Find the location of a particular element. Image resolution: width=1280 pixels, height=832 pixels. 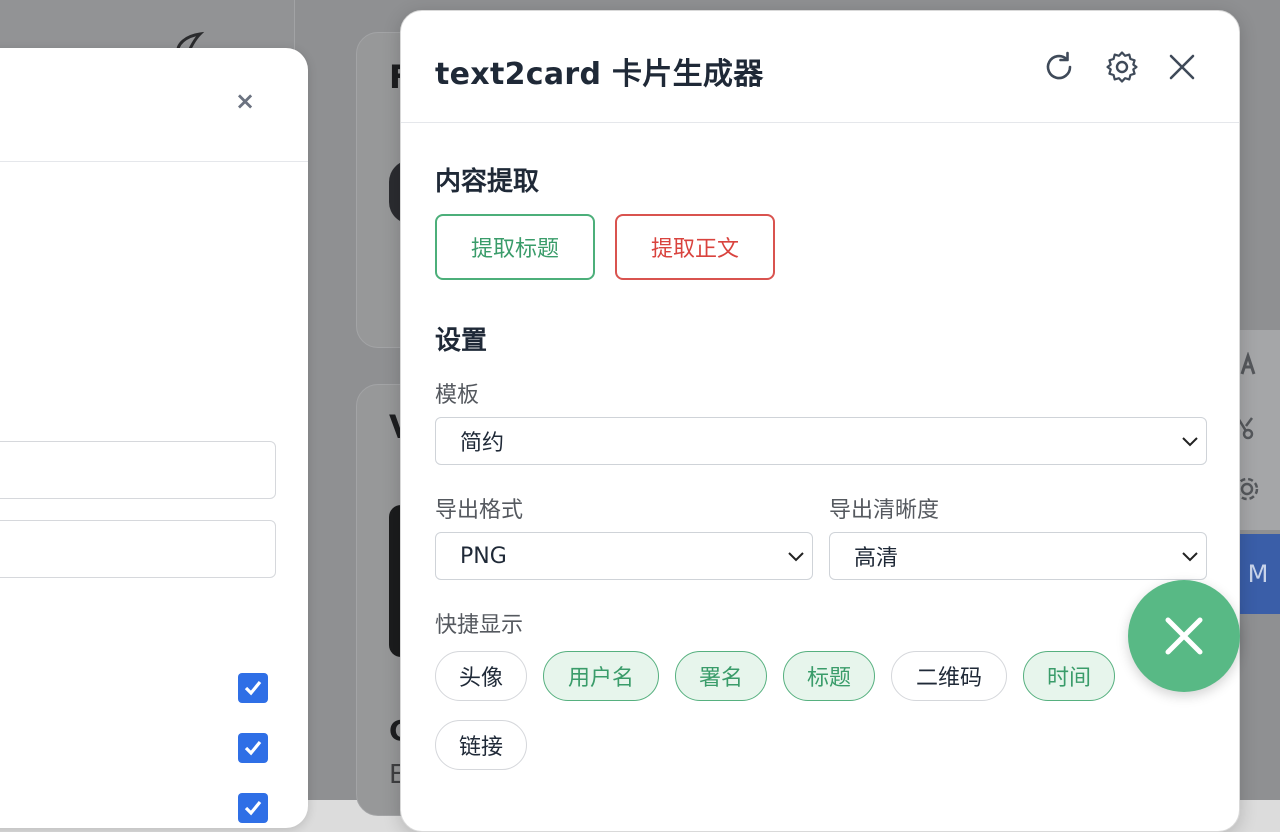

template-select: 简约 is located at coordinates (821, 441).